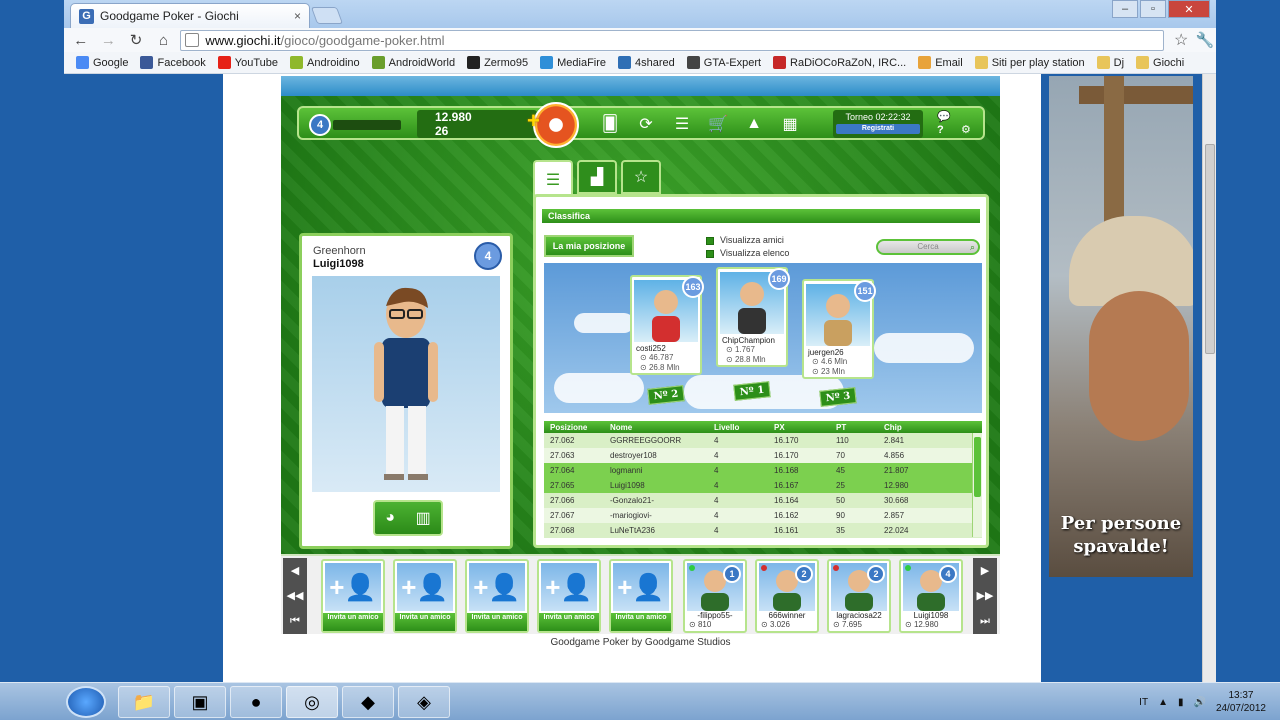 The width and height of the screenshot is (1280, 720). What do you see at coordinates (164, 40) in the screenshot?
I see `home-button: ⌂` at bounding box center [164, 40].